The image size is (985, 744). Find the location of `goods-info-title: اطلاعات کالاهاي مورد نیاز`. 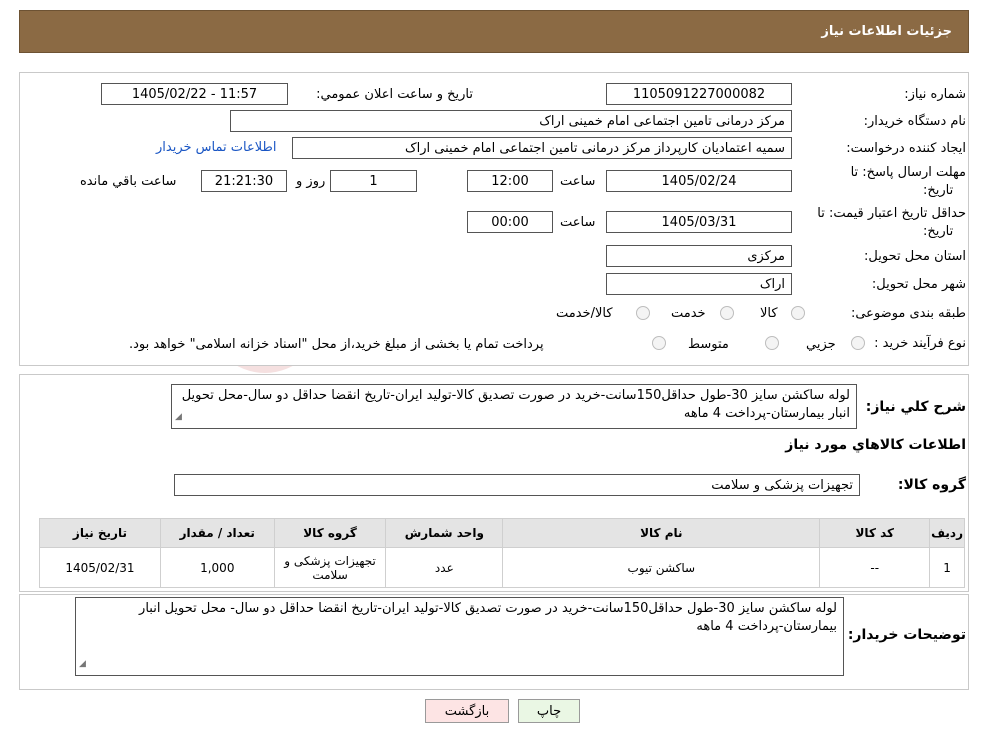

goods-info-title: اطلاعات کالاهاي مورد نیاز is located at coordinates (875, 445).